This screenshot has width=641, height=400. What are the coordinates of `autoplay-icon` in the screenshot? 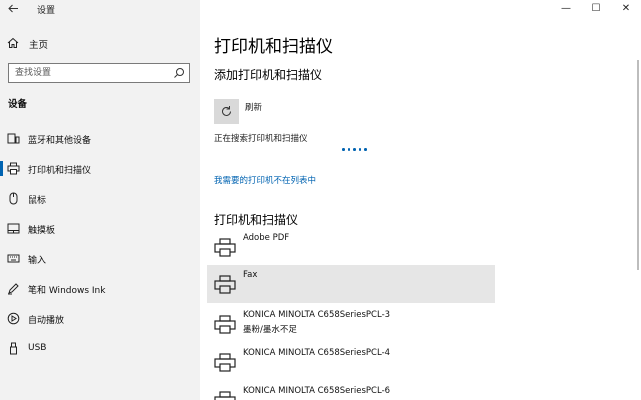 It's located at (13, 318).